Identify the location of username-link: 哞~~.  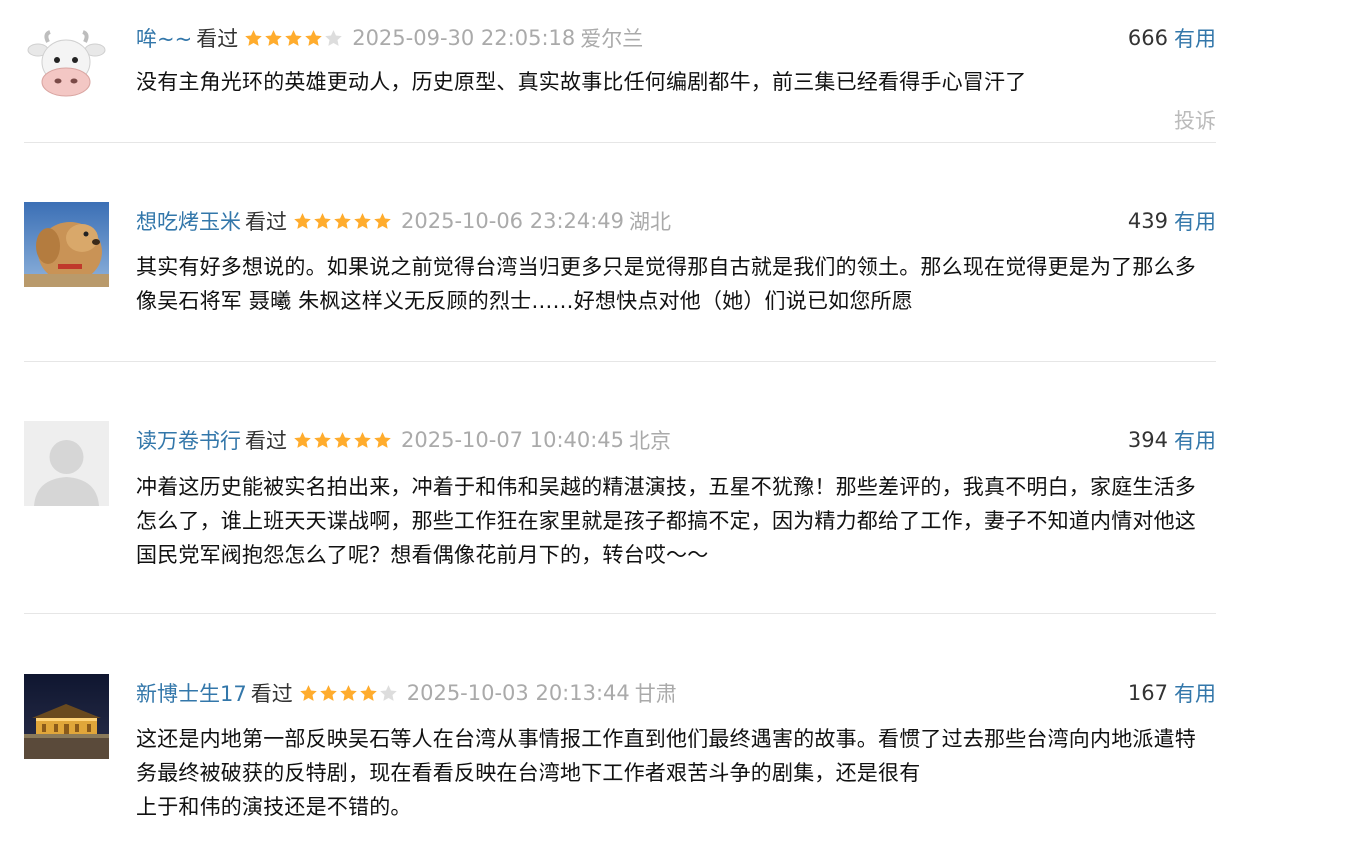
(164, 38).